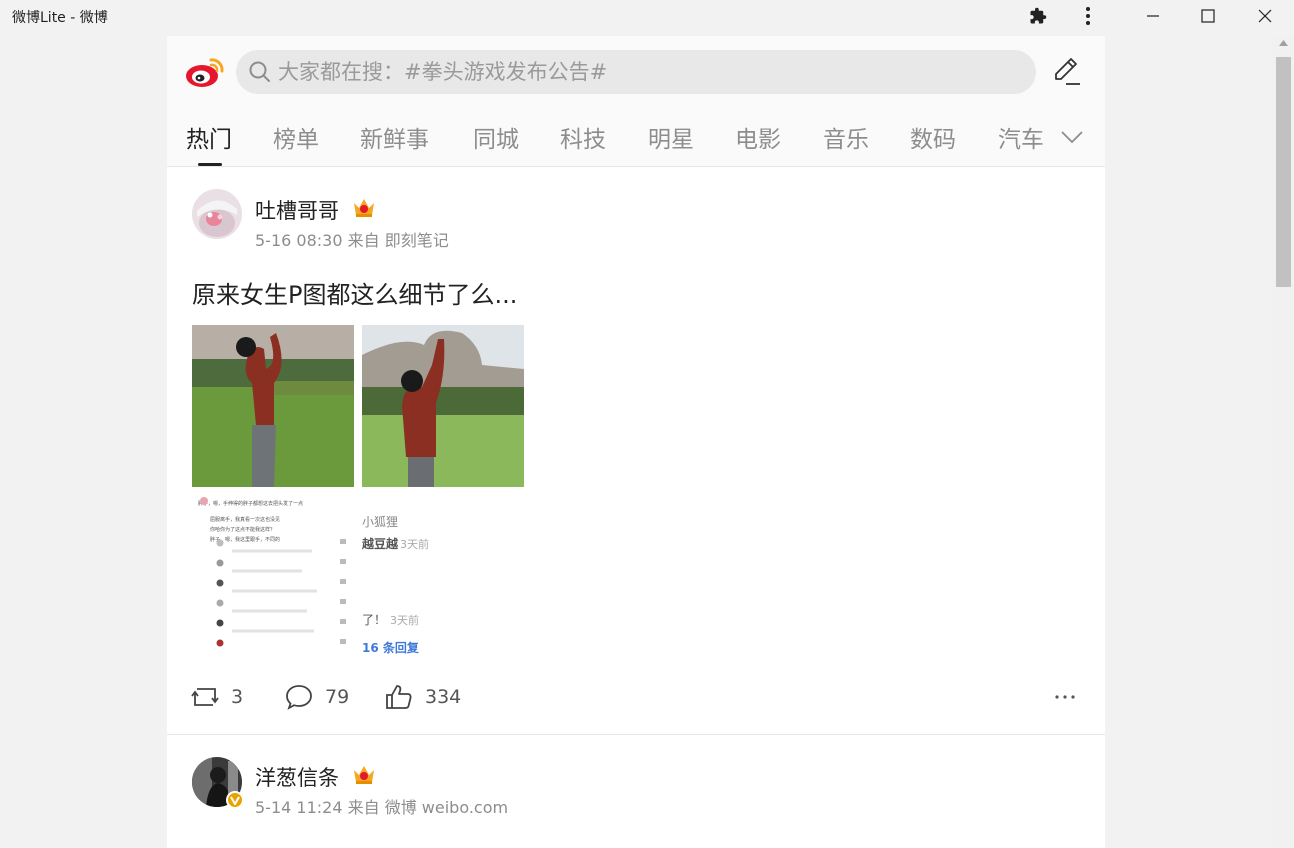  Describe the element at coordinates (337, 697) in the screenshot. I see `comment-count: 79` at that location.